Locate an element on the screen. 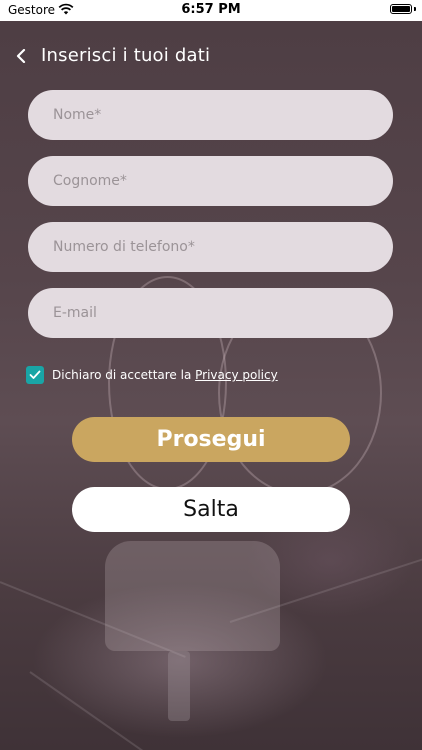 The image size is (422, 750). checkmark-icon is located at coordinates (35, 374).